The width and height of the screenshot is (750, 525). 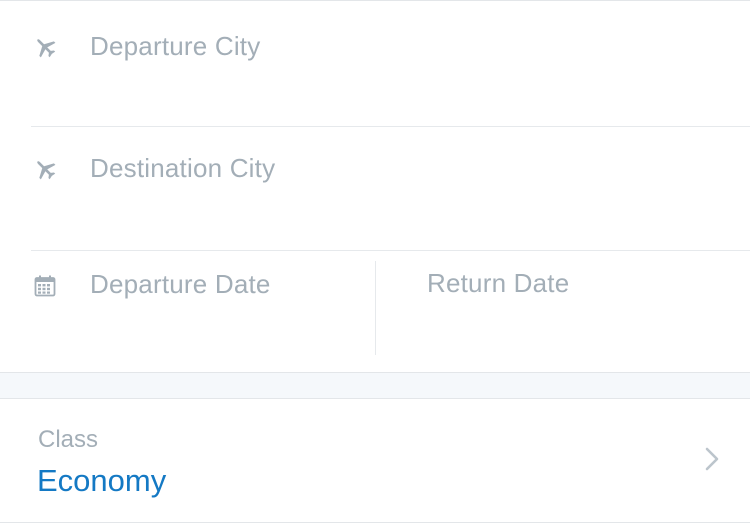 I want to click on departure-city-placeholder: Departure City, so click(x=175, y=46).